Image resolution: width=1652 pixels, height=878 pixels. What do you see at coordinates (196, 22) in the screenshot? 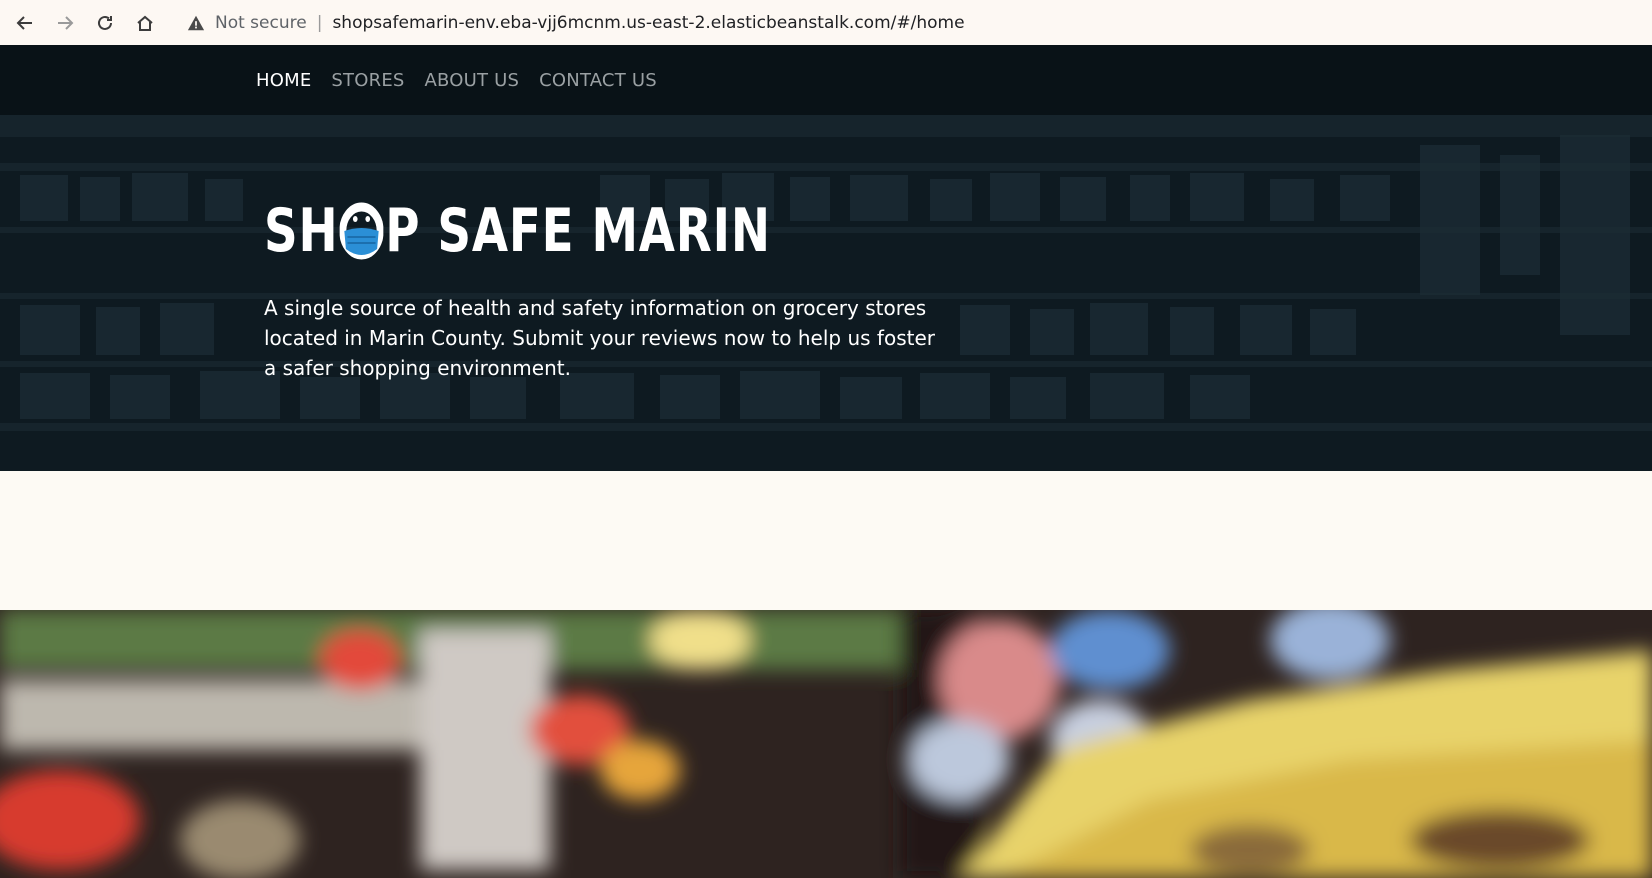
I see `warning-icon` at bounding box center [196, 22].